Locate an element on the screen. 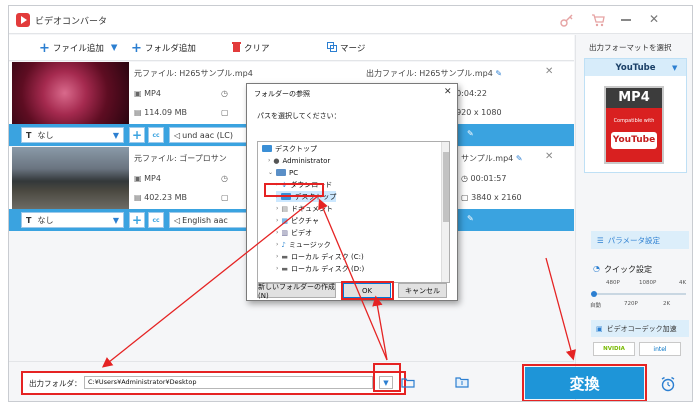 Image resolution: width=700 pixels, height=407 pixels. output-filename: 出力ファイル: H265サンプル.mp4 ✎ is located at coordinates (434, 73).